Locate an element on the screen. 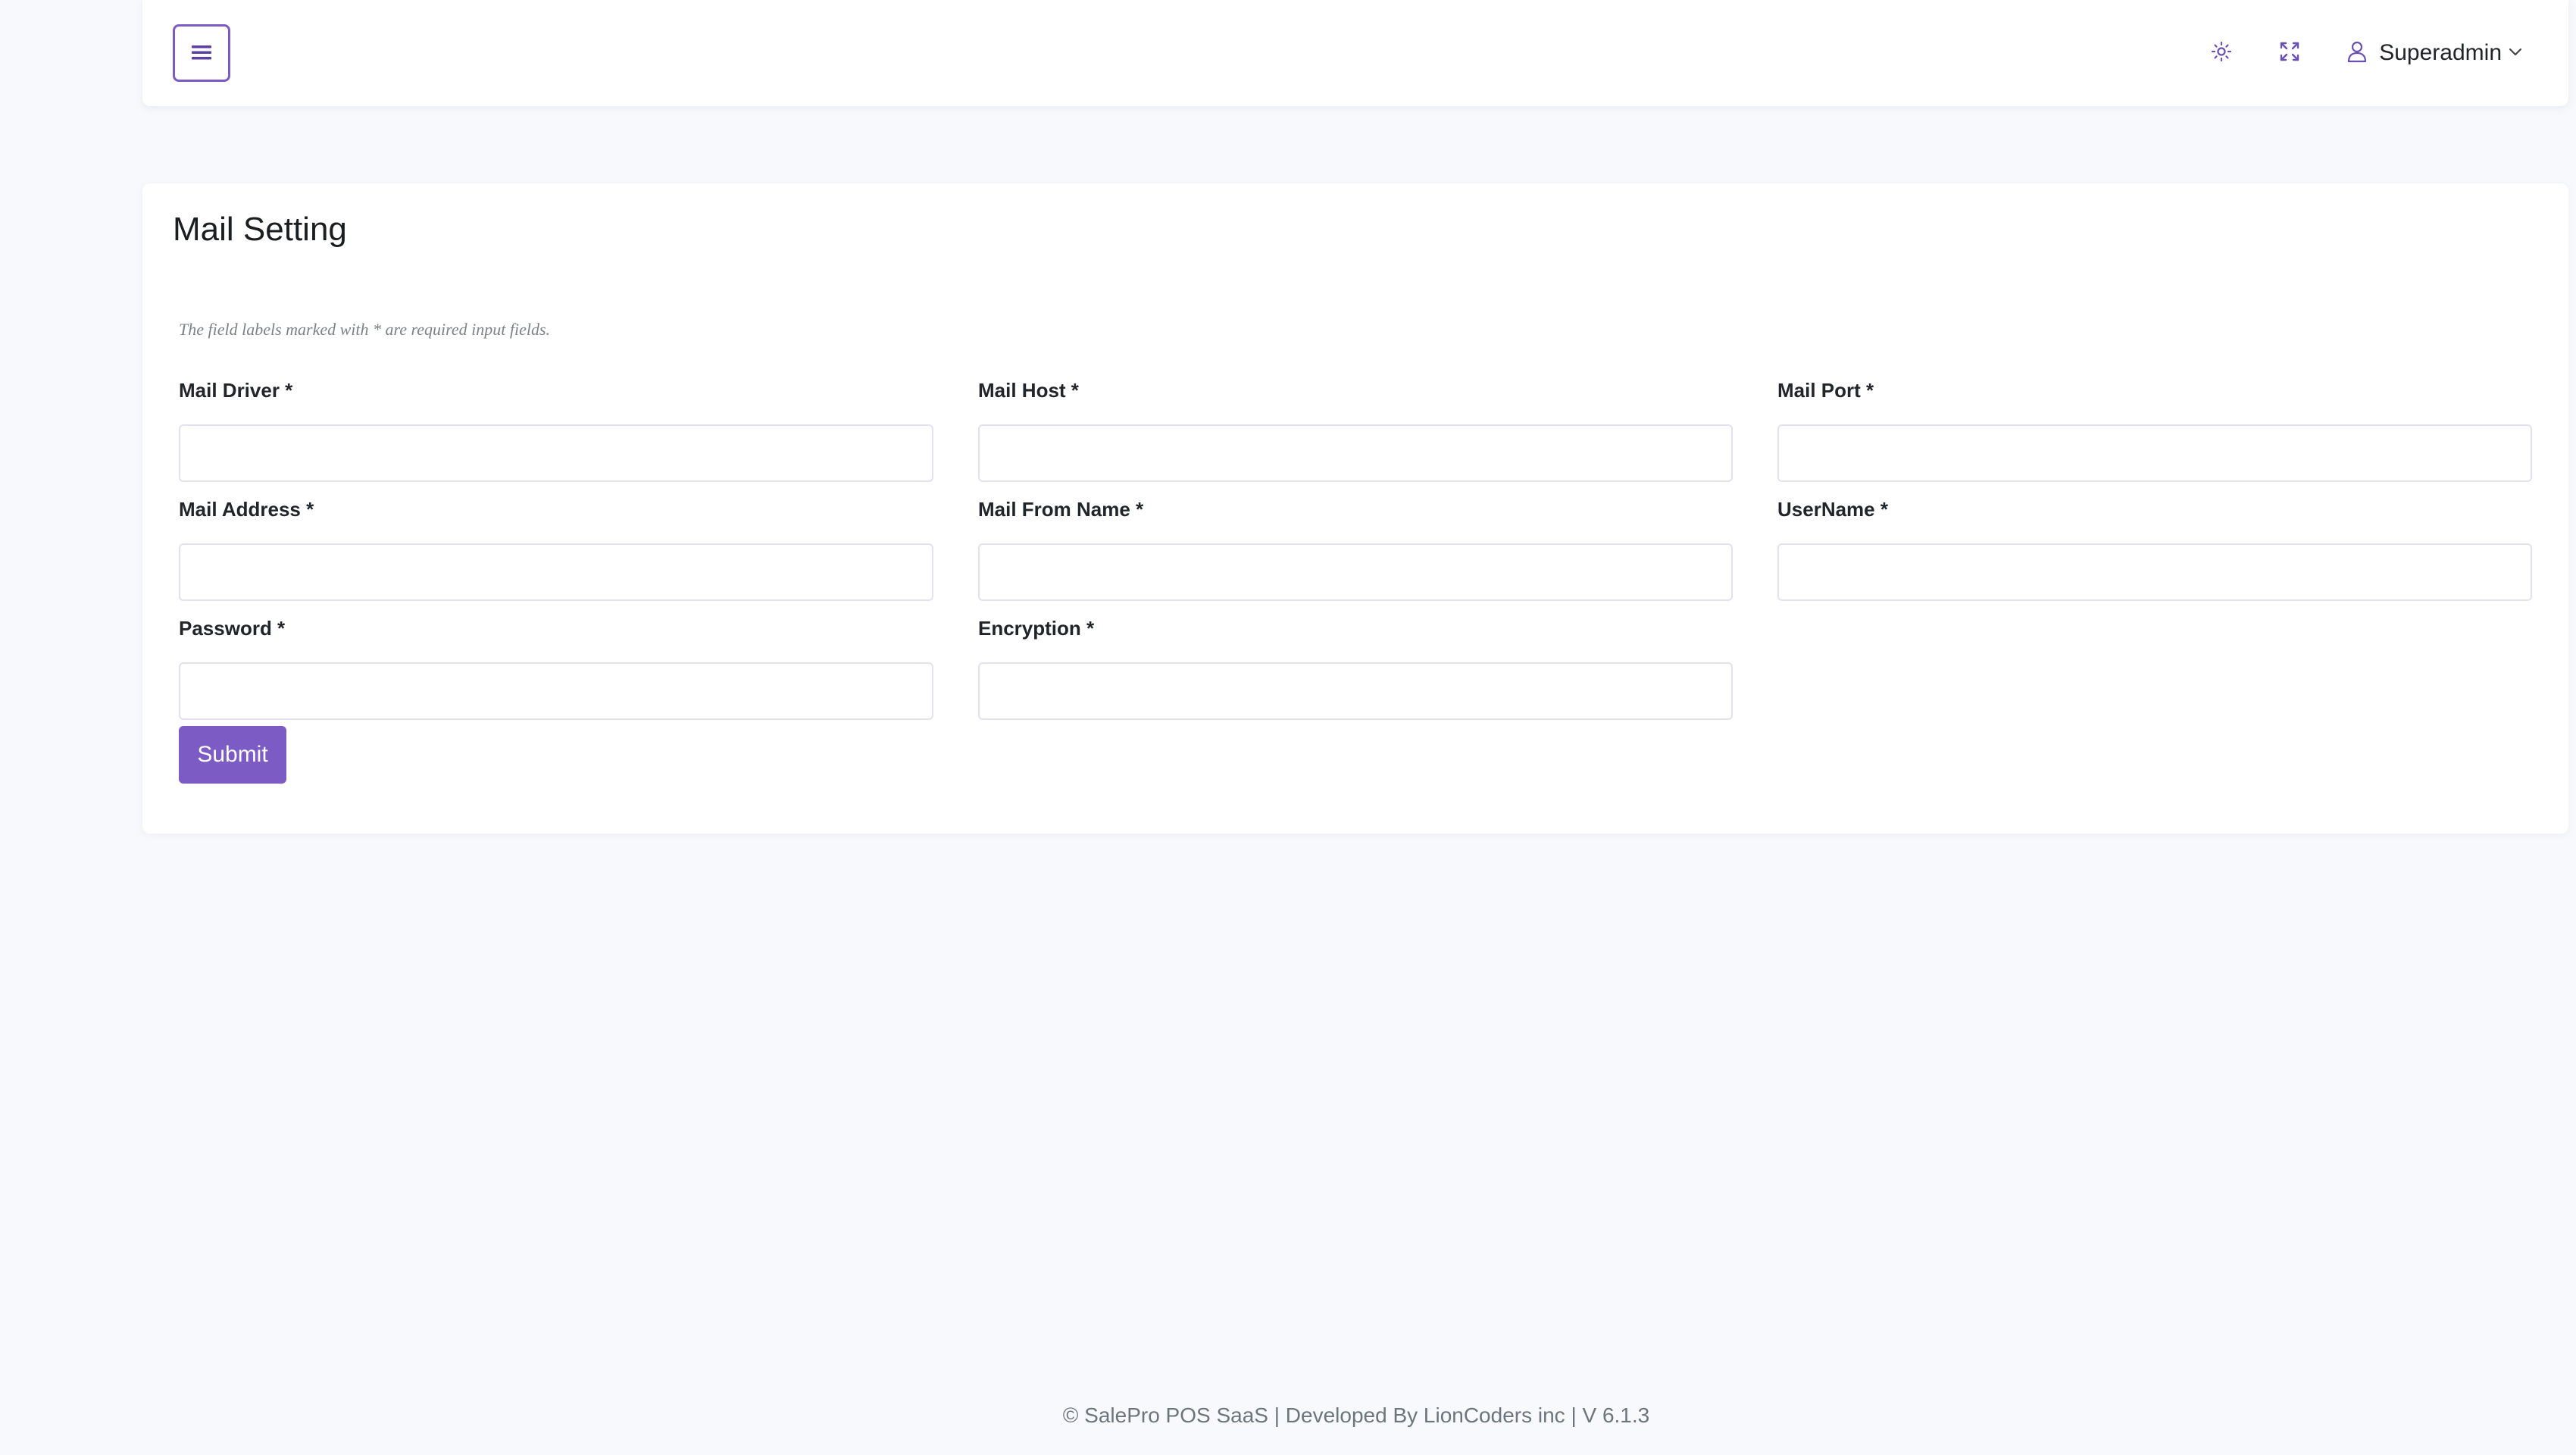 The image size is (2576, 1455). fullscreen-button is located at coordinates (2289, 53).